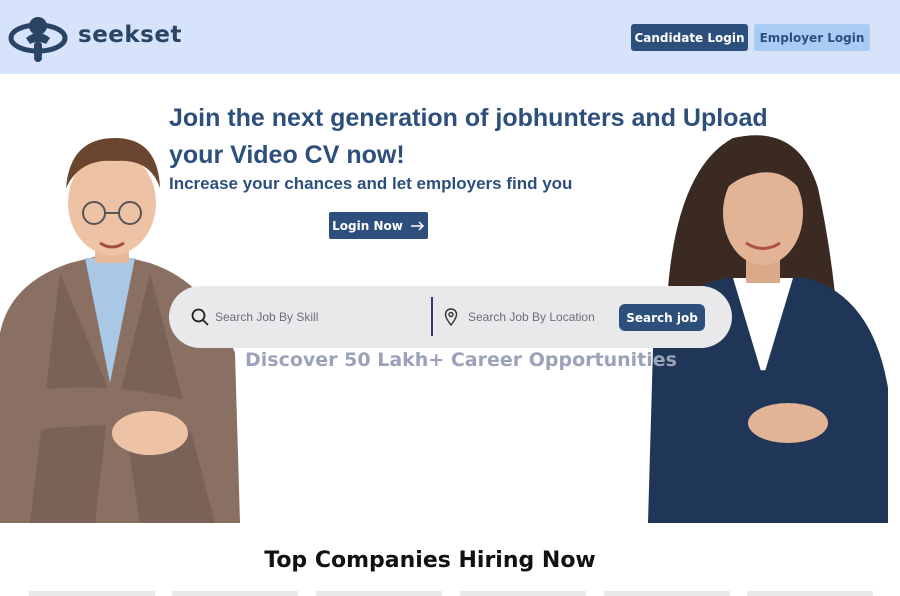 The height and width of the screenshot is (596, 900). I want to click on location-pin-icon, so click(451, 317).